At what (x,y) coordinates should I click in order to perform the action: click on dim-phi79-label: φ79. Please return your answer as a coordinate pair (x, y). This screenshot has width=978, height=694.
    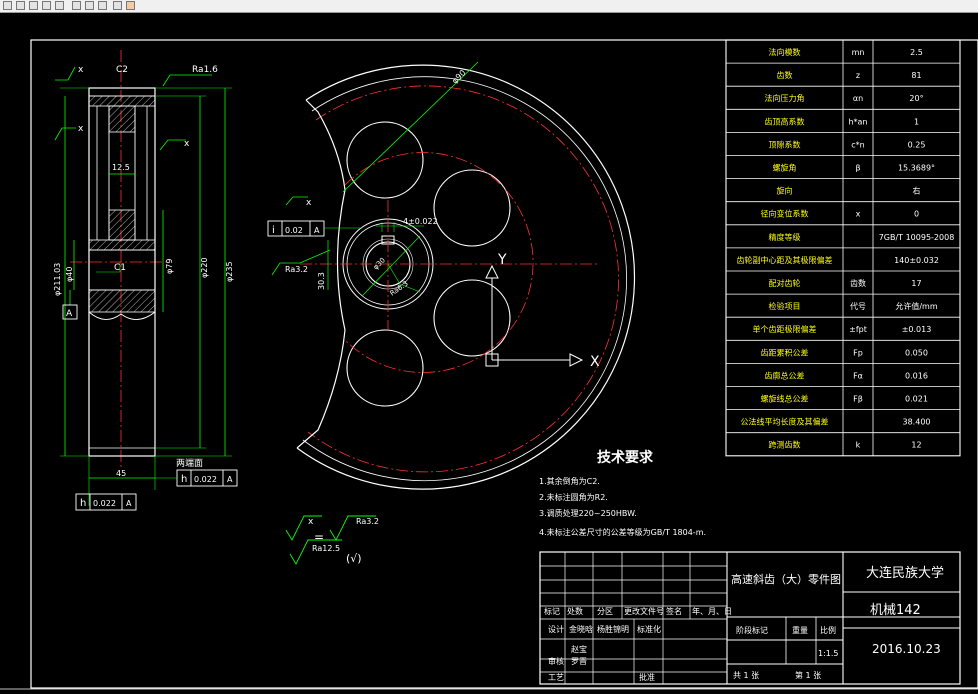
    Looking at the image, I should click on (169, 266).